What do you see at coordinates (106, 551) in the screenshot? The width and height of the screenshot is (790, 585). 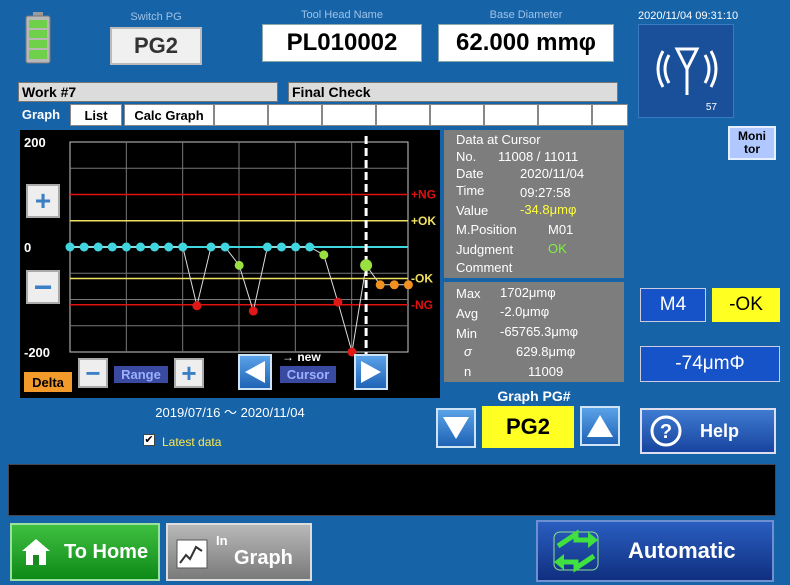 I see `to-home-label: To Home` at bounding box center [106, 551].